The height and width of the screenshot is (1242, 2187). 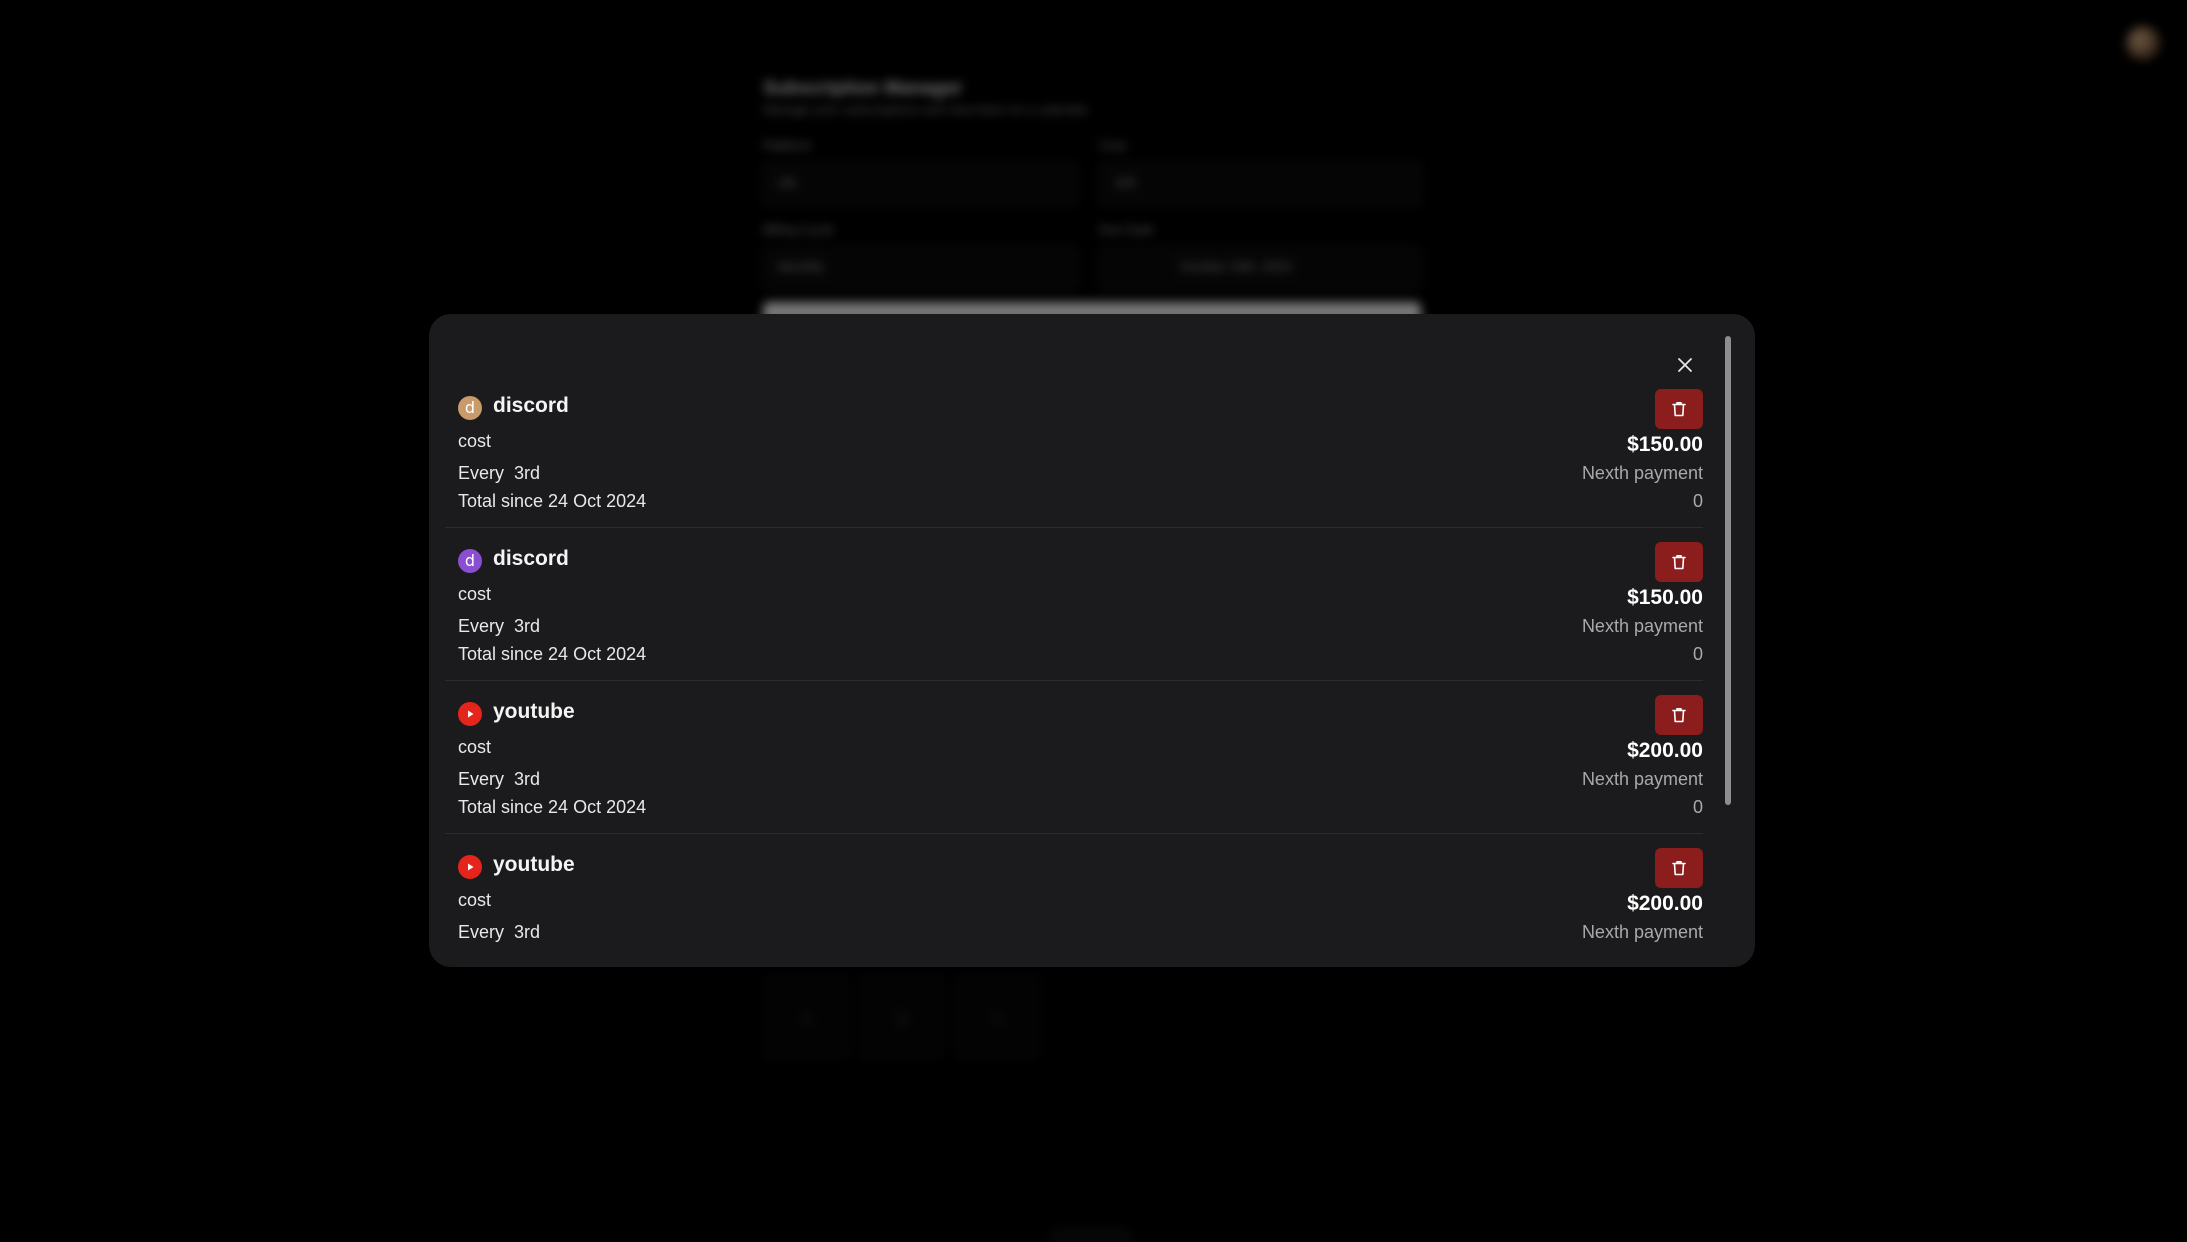 I want to click on platform-label: Platform, so click(x=787, y=145).